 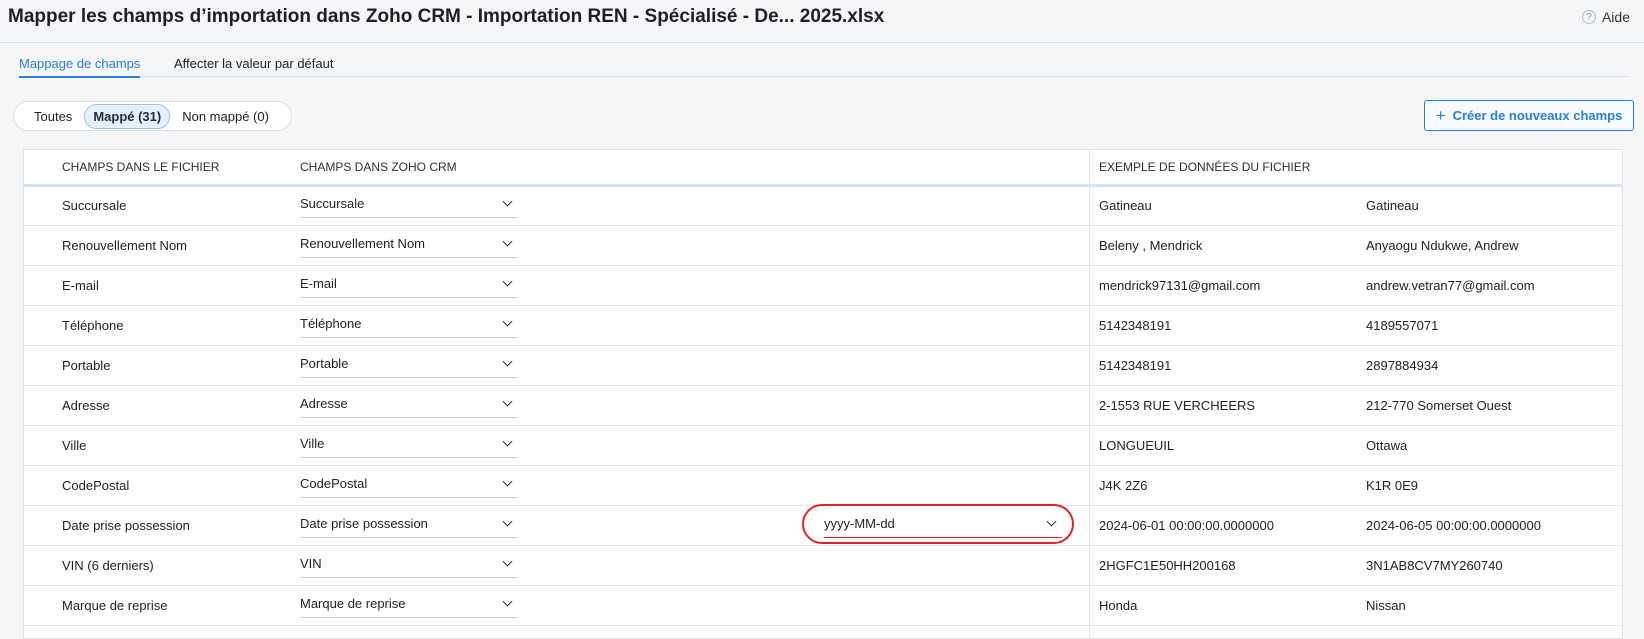 I want to click on sample-value-1: LONGUEUIL, so click(x=1137, y=445).